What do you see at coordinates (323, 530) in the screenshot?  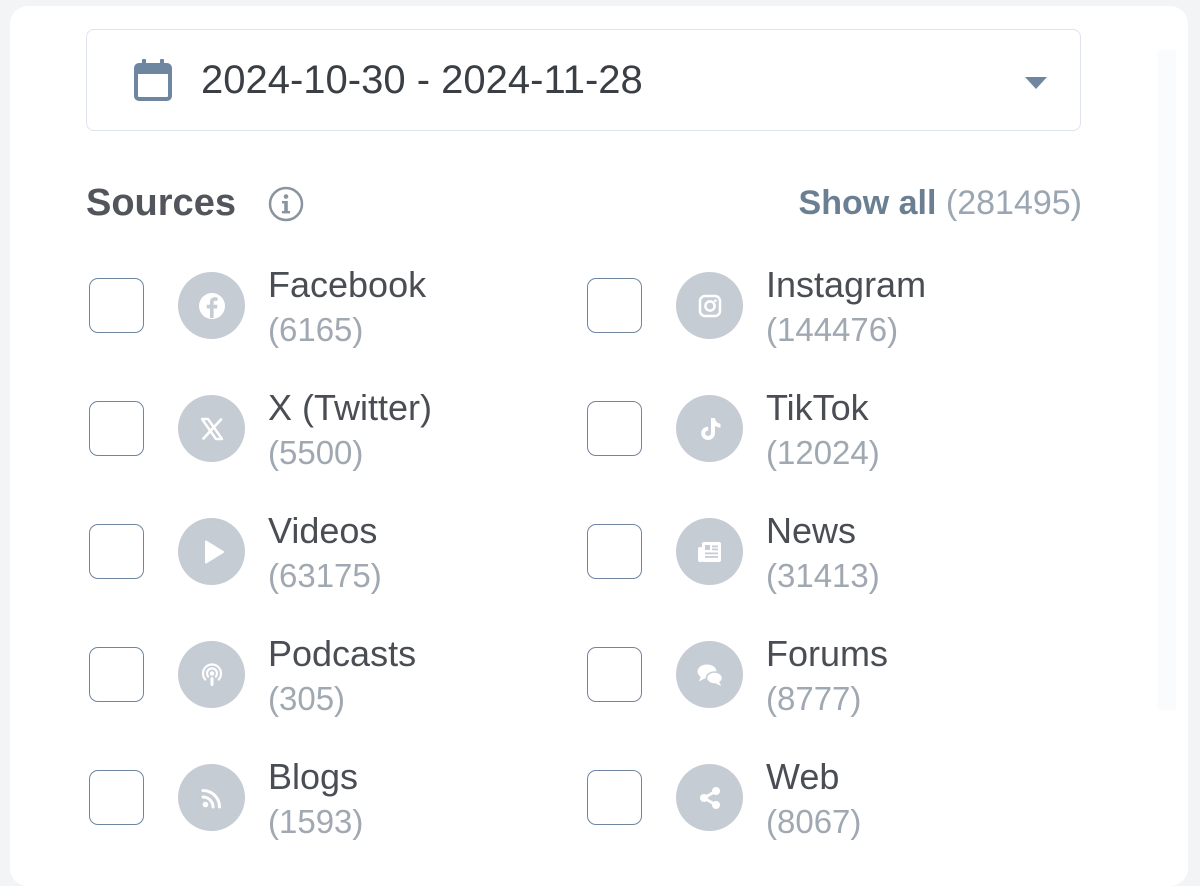 I see `source-name: Videos` at bounding box center [323, 530].